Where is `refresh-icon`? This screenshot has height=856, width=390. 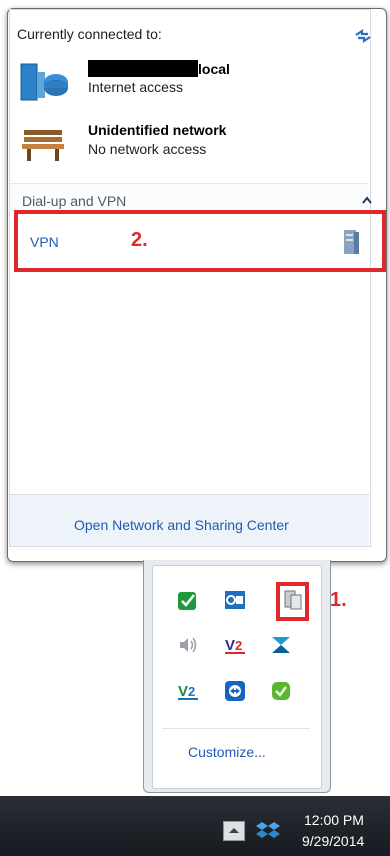 refresh-icon is located at coordinates (363, 36).